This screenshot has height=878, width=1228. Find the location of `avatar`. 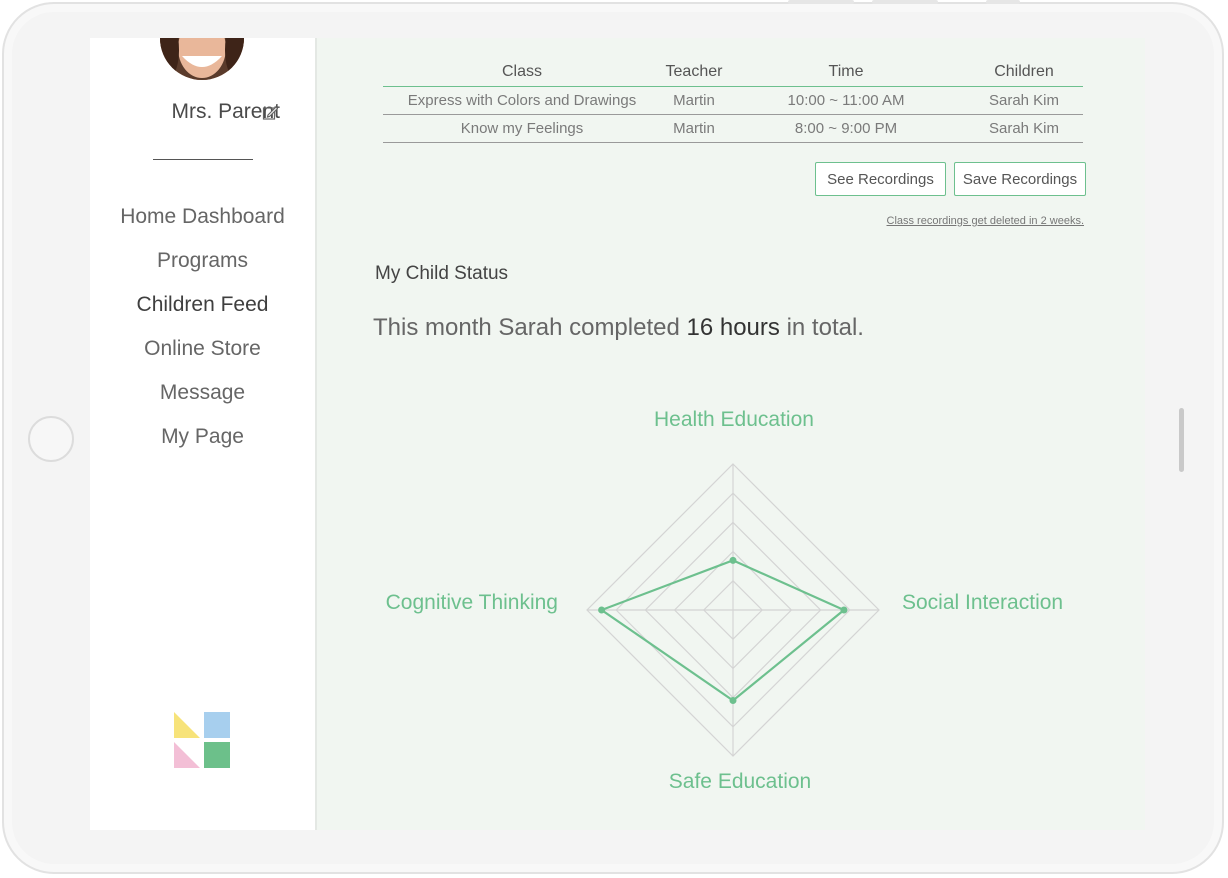

avatar is located at coordinates (202, 59).